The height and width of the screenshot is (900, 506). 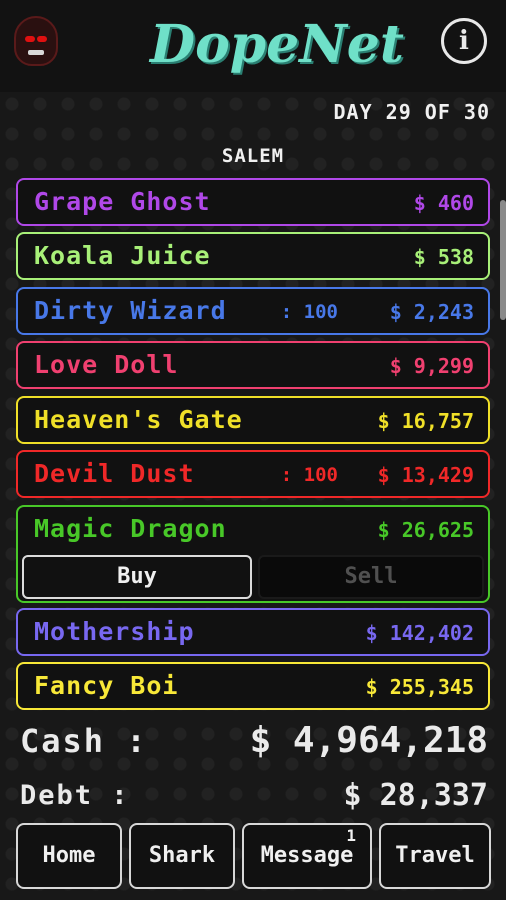 I want to click on drug-price: $ 9,299, so click(x=431, y=366).